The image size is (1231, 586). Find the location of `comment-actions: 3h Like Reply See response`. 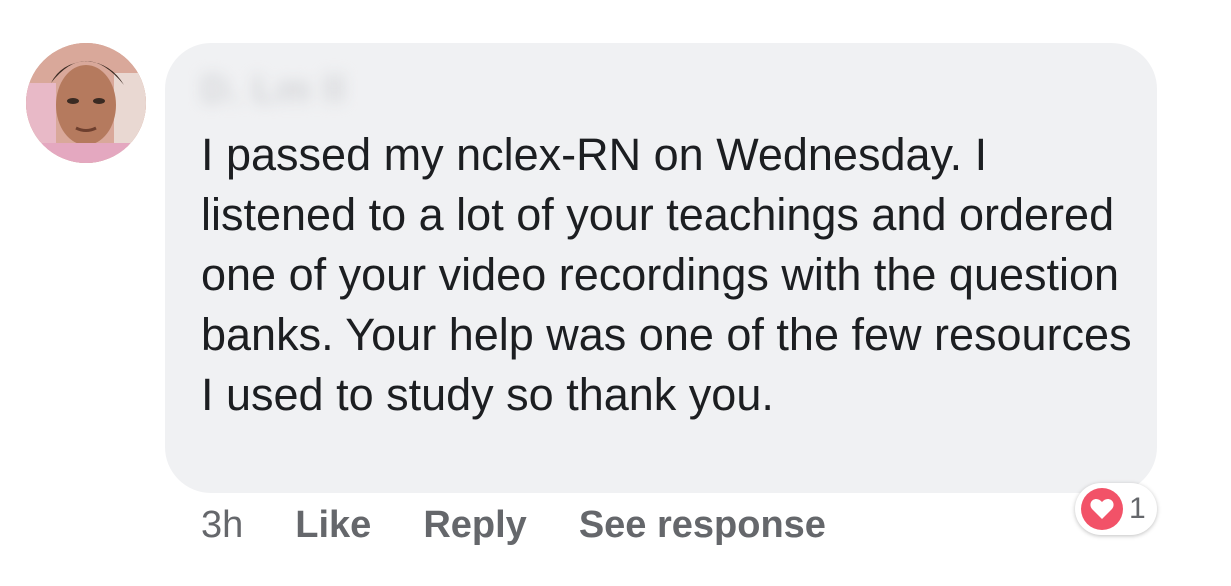

comment-actions: 3h Like Reply See response is located at coordinates (539, 525).